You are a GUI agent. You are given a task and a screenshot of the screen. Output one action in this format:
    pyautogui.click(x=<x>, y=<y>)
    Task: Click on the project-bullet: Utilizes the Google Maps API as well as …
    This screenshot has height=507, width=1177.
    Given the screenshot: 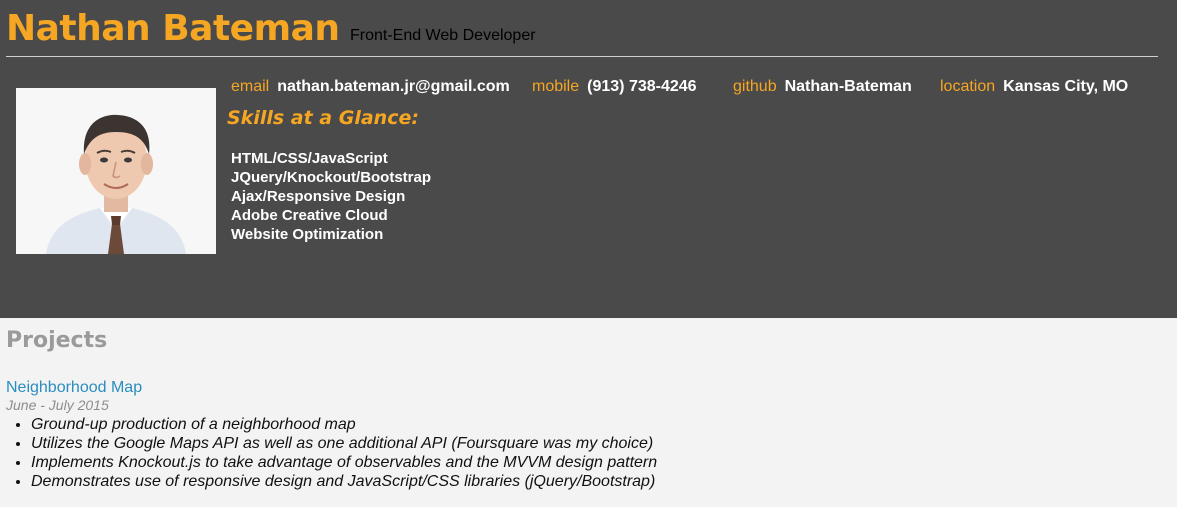 What is the action you would take?
    pyautogui.click(x=598, y=443)
    